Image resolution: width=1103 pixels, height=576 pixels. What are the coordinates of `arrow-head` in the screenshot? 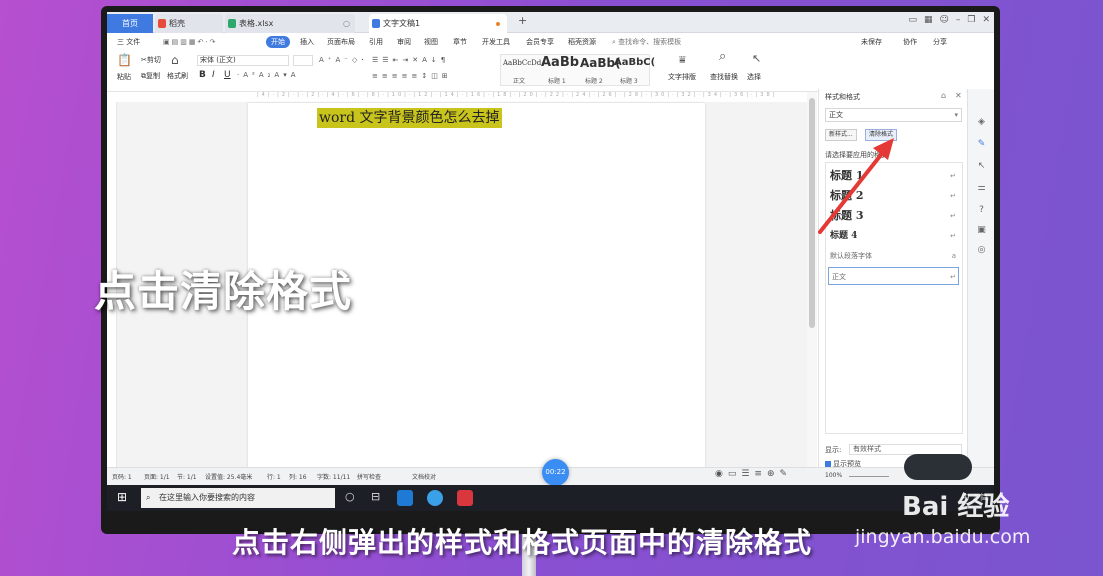 It's located at (883, 149).